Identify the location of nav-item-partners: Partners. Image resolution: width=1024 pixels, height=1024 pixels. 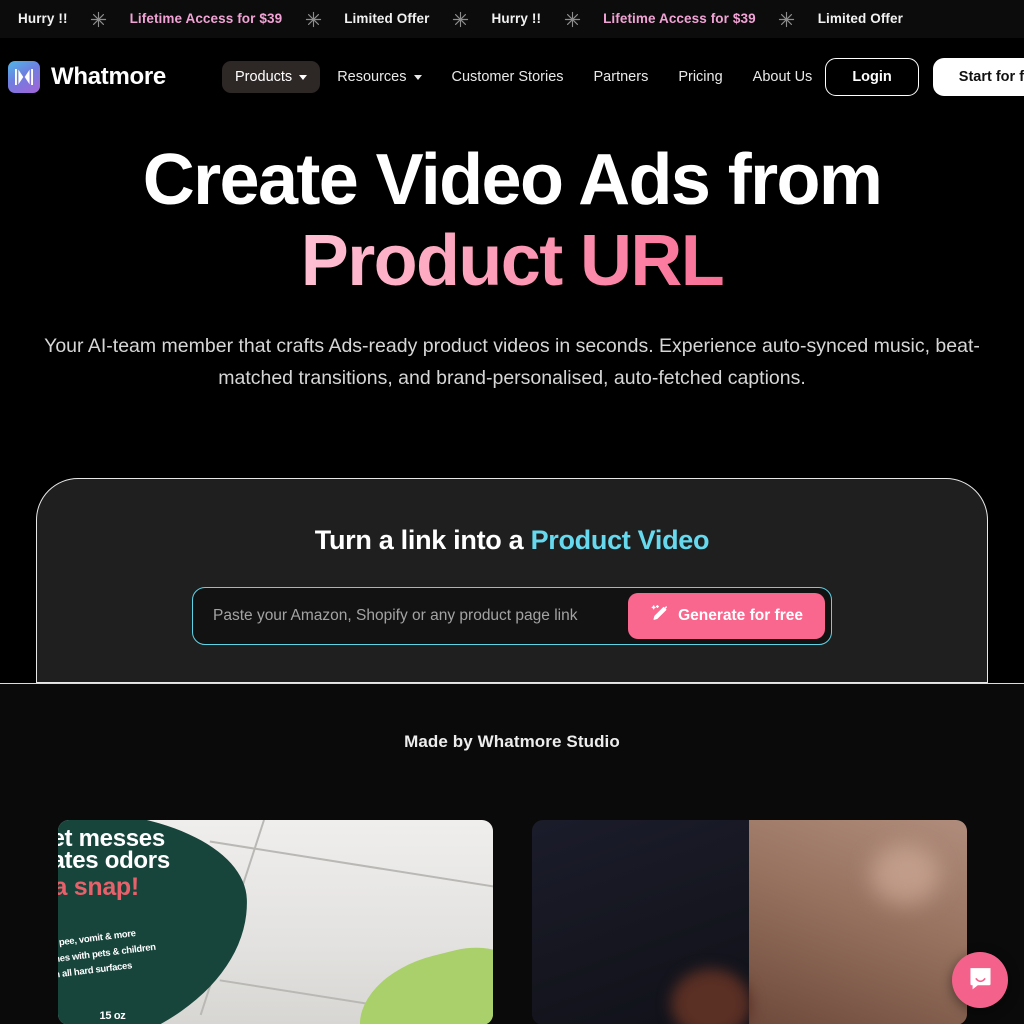
(621, 77).